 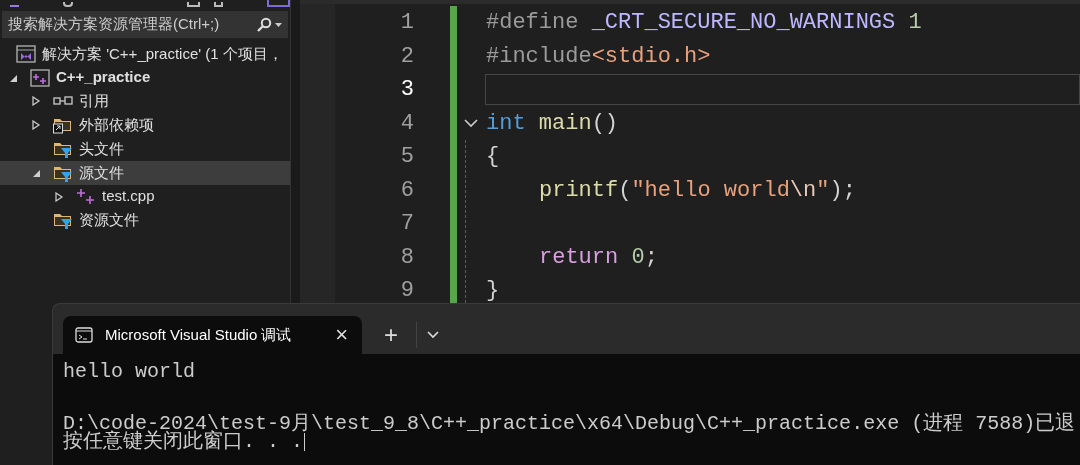 I want to click on fold-chevron-icon, so click(x=471, y=123).